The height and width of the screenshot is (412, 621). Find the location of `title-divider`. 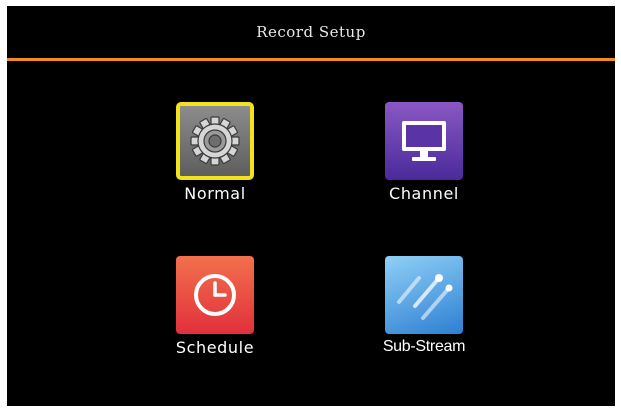

title-divider is located at coordinates (311, 59).